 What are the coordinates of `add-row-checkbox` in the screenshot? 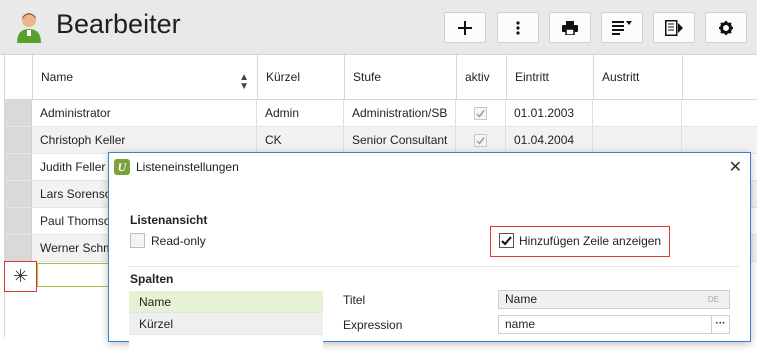 It's located at (506, 240).